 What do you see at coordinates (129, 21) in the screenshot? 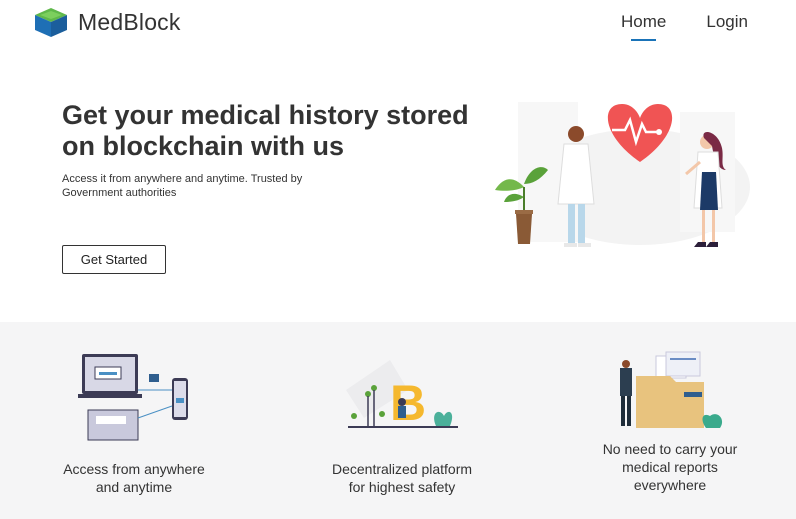
I see `brand-name: MedBlock` at bounding box center [129, 21].